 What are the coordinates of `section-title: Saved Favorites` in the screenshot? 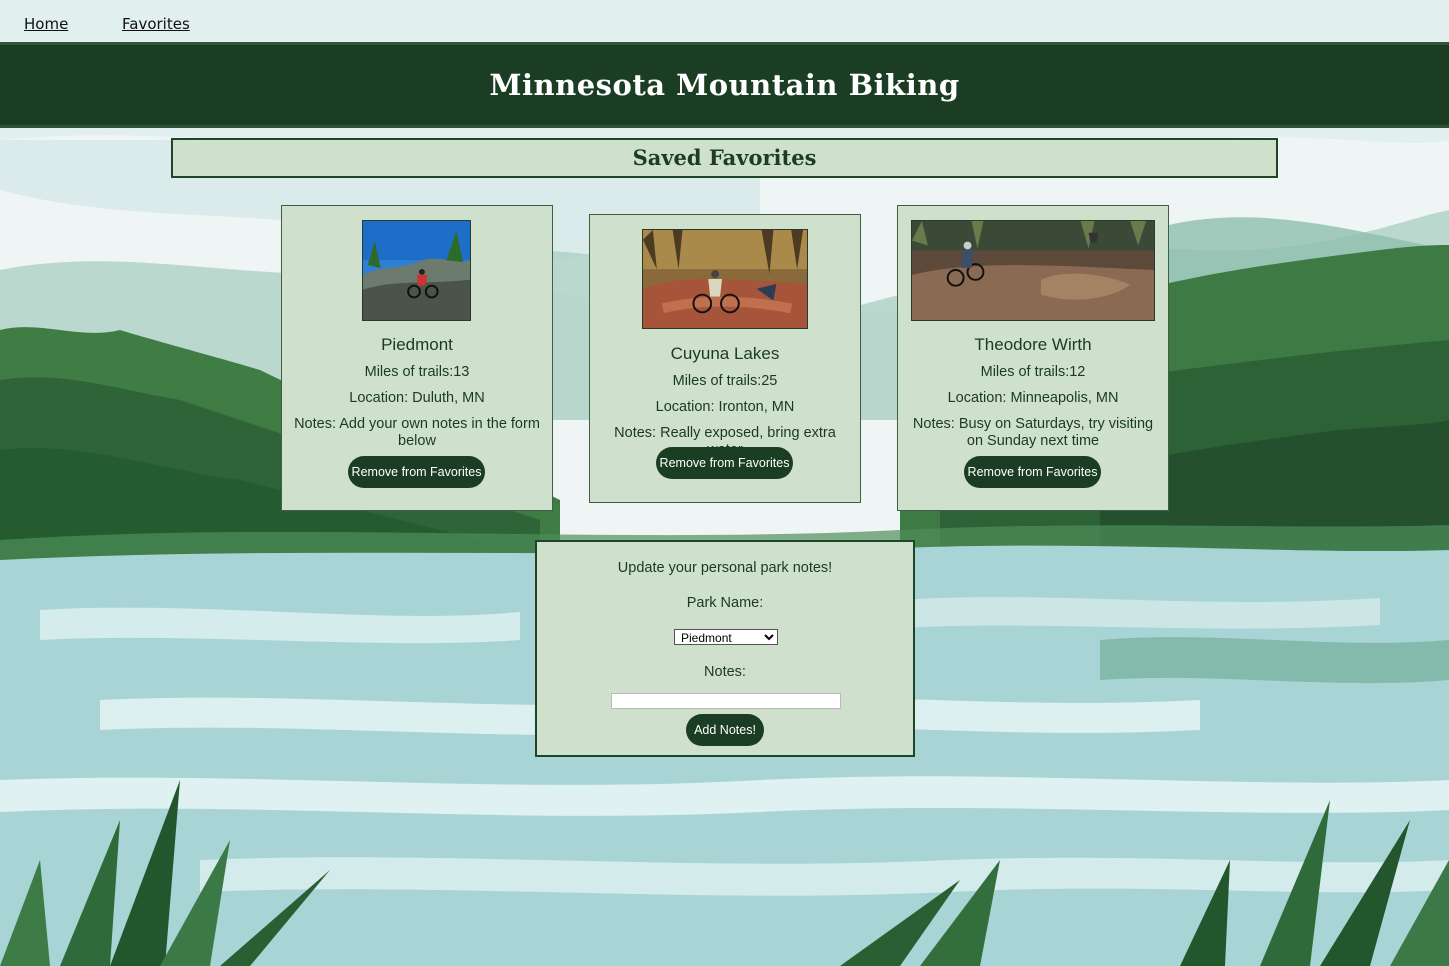 It's located at (724, 157).